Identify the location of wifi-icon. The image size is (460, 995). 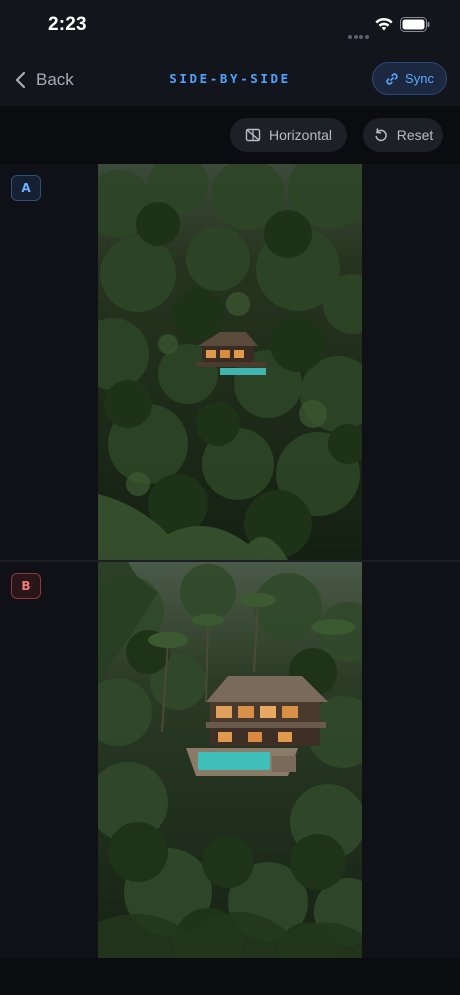
(384, 24).